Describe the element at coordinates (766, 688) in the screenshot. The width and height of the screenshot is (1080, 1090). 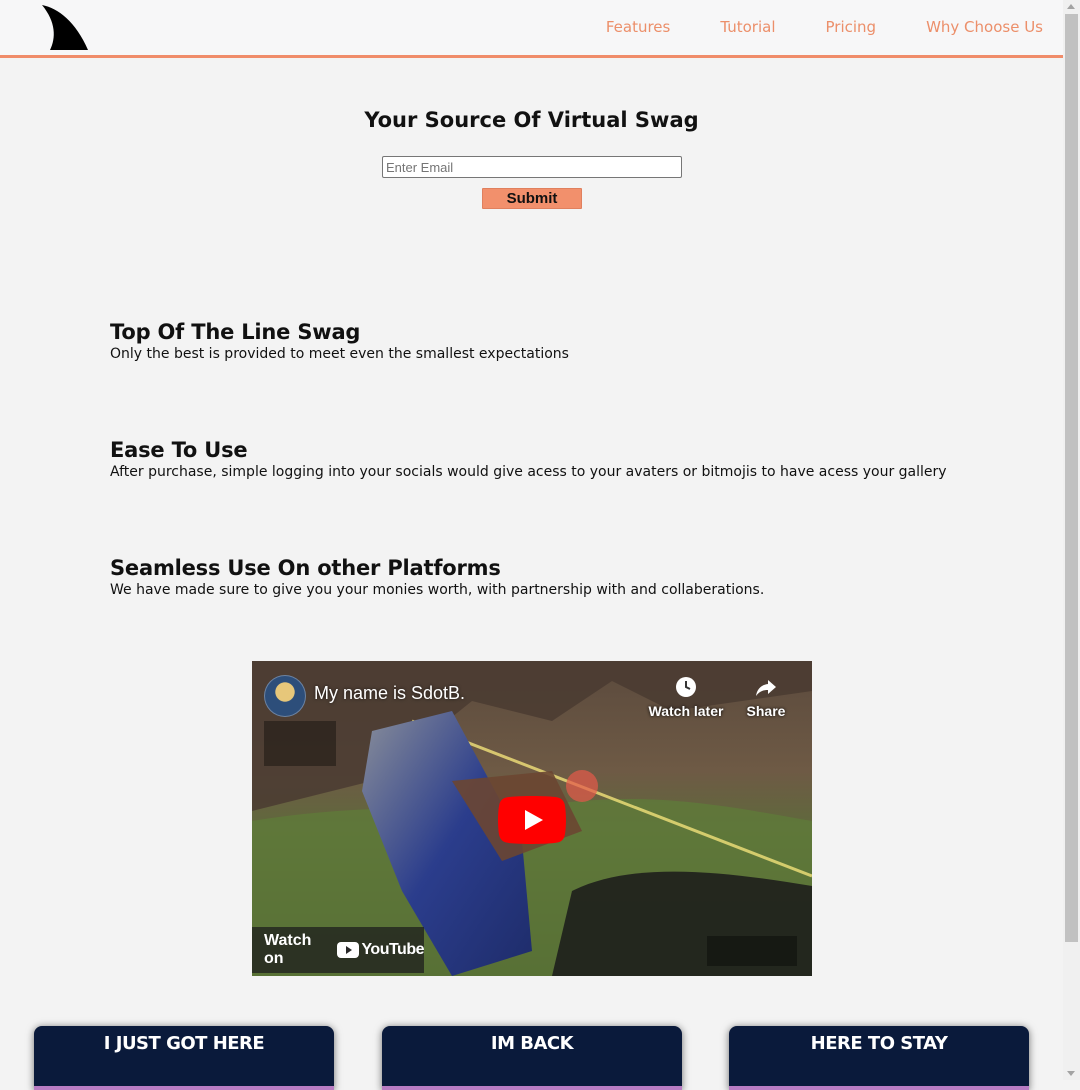
I see `share-arrow-icon` at that location.